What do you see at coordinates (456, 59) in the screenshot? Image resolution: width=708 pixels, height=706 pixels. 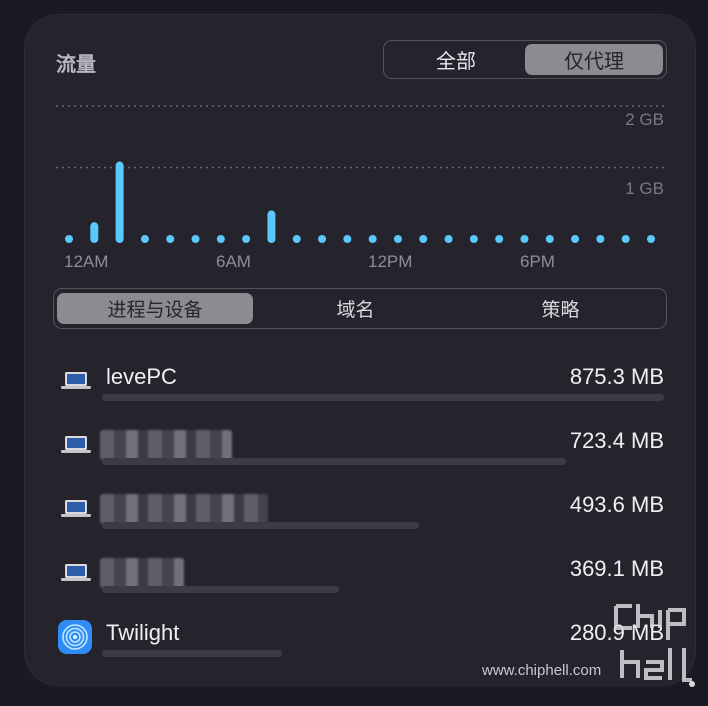 I see `tab-all: 全部` at bounding box center [456, 59].